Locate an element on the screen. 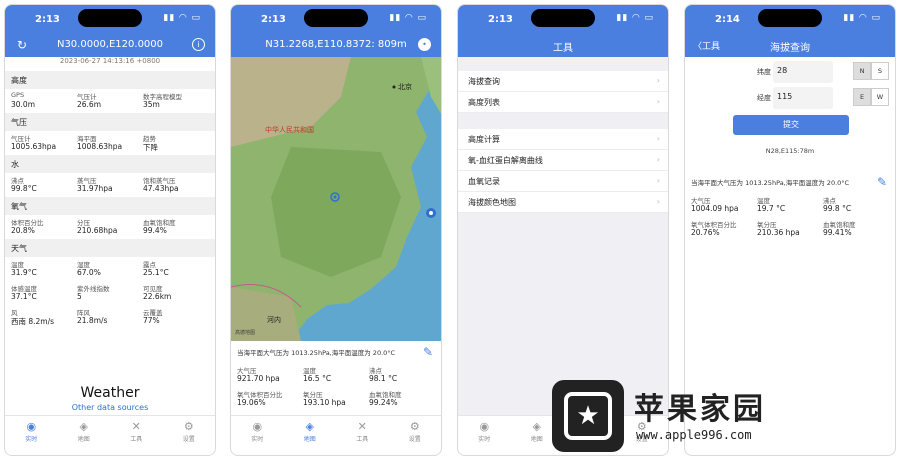 This screenshot has width=900, height=460. south-option: S is located at coordinates (880, 71).